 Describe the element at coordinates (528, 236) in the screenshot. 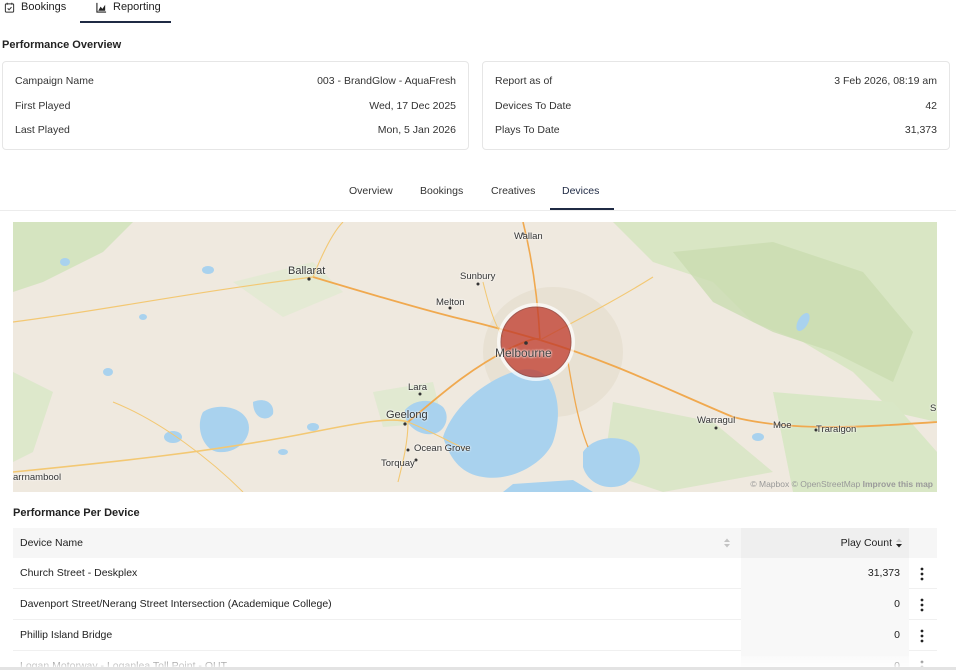

I see `map-label-wallan: Wallan` at that location.